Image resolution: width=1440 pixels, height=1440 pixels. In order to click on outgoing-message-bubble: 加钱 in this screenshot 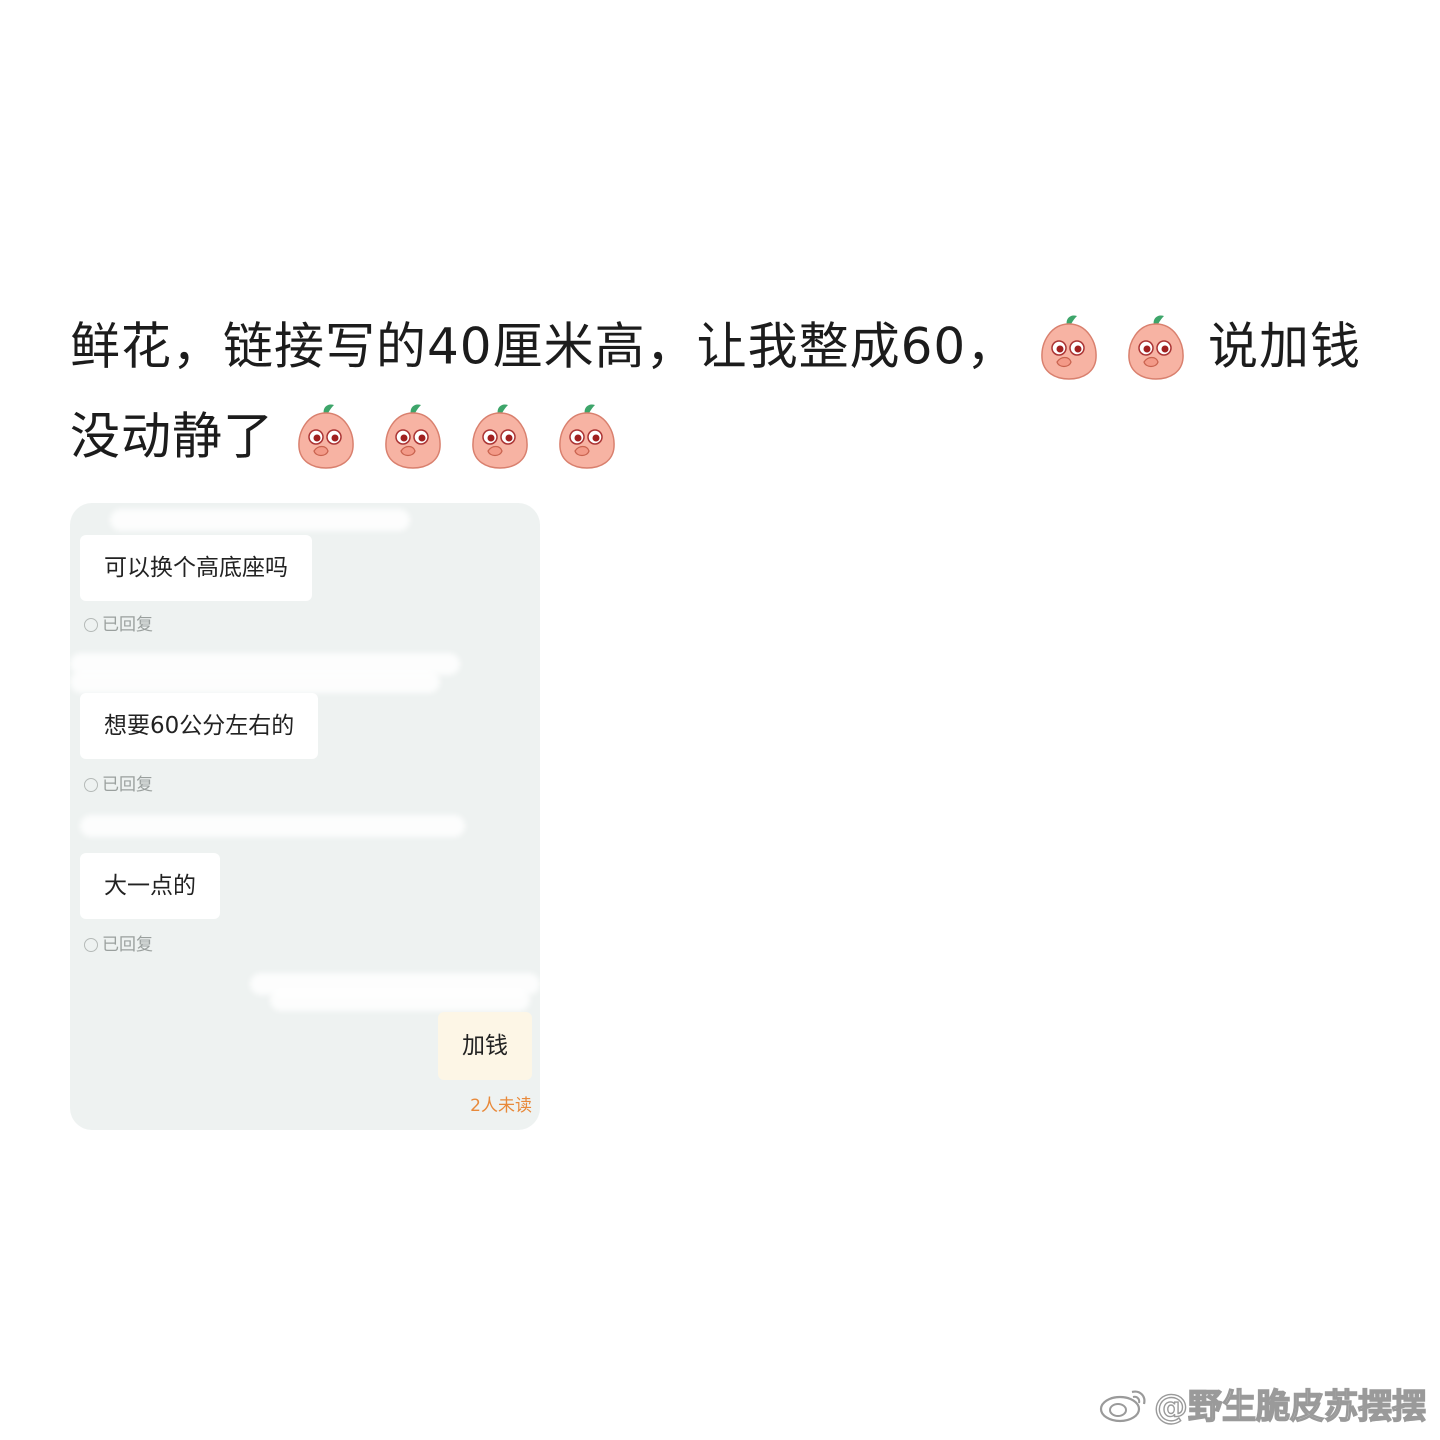, I will do `click(485, 1046)`.